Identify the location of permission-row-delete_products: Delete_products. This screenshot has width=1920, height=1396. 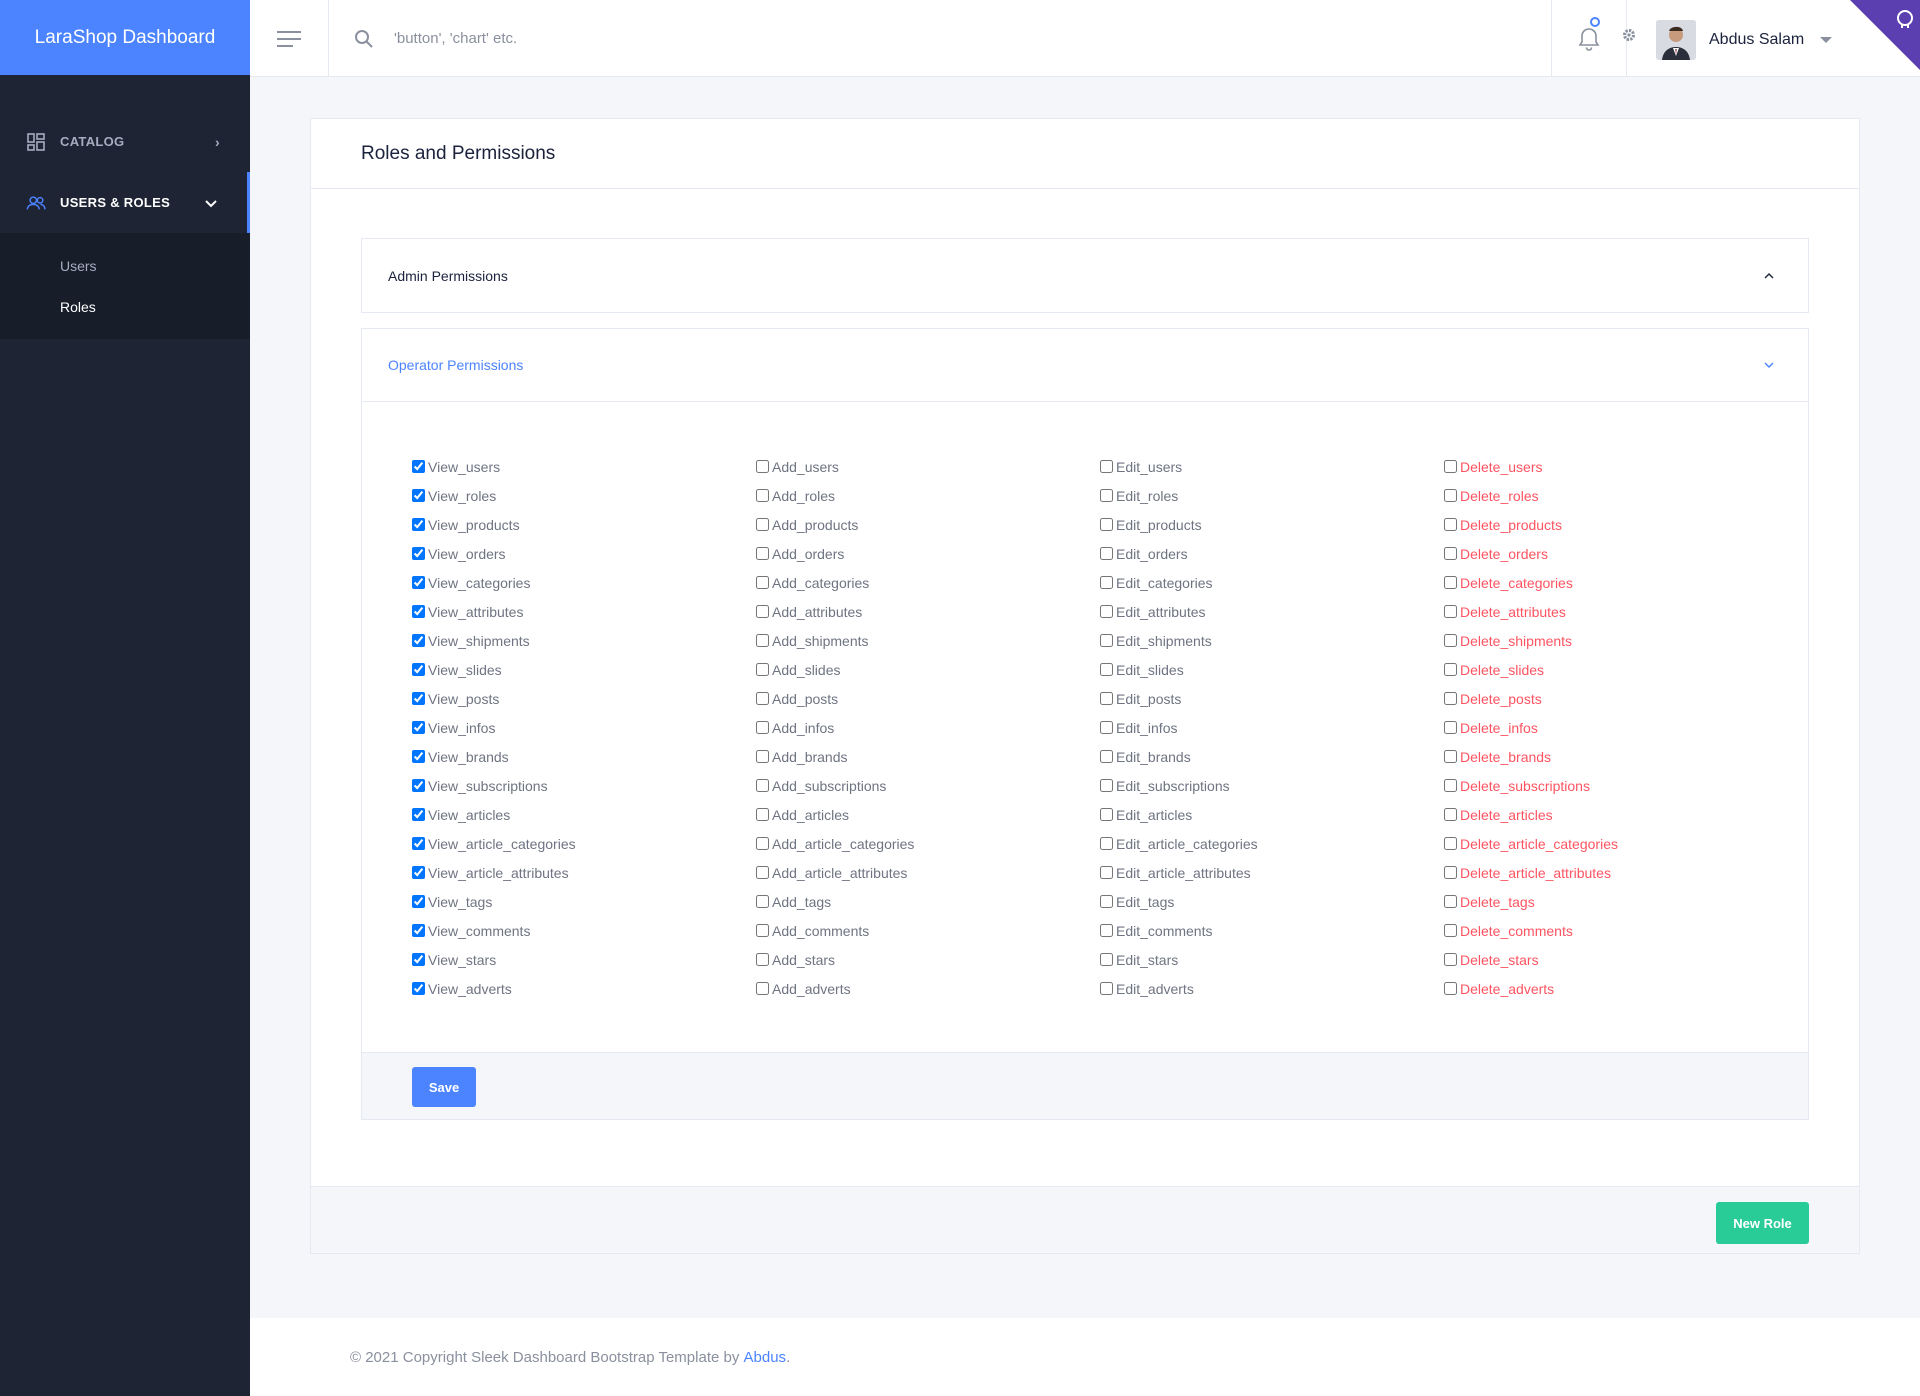
(1531, 524).